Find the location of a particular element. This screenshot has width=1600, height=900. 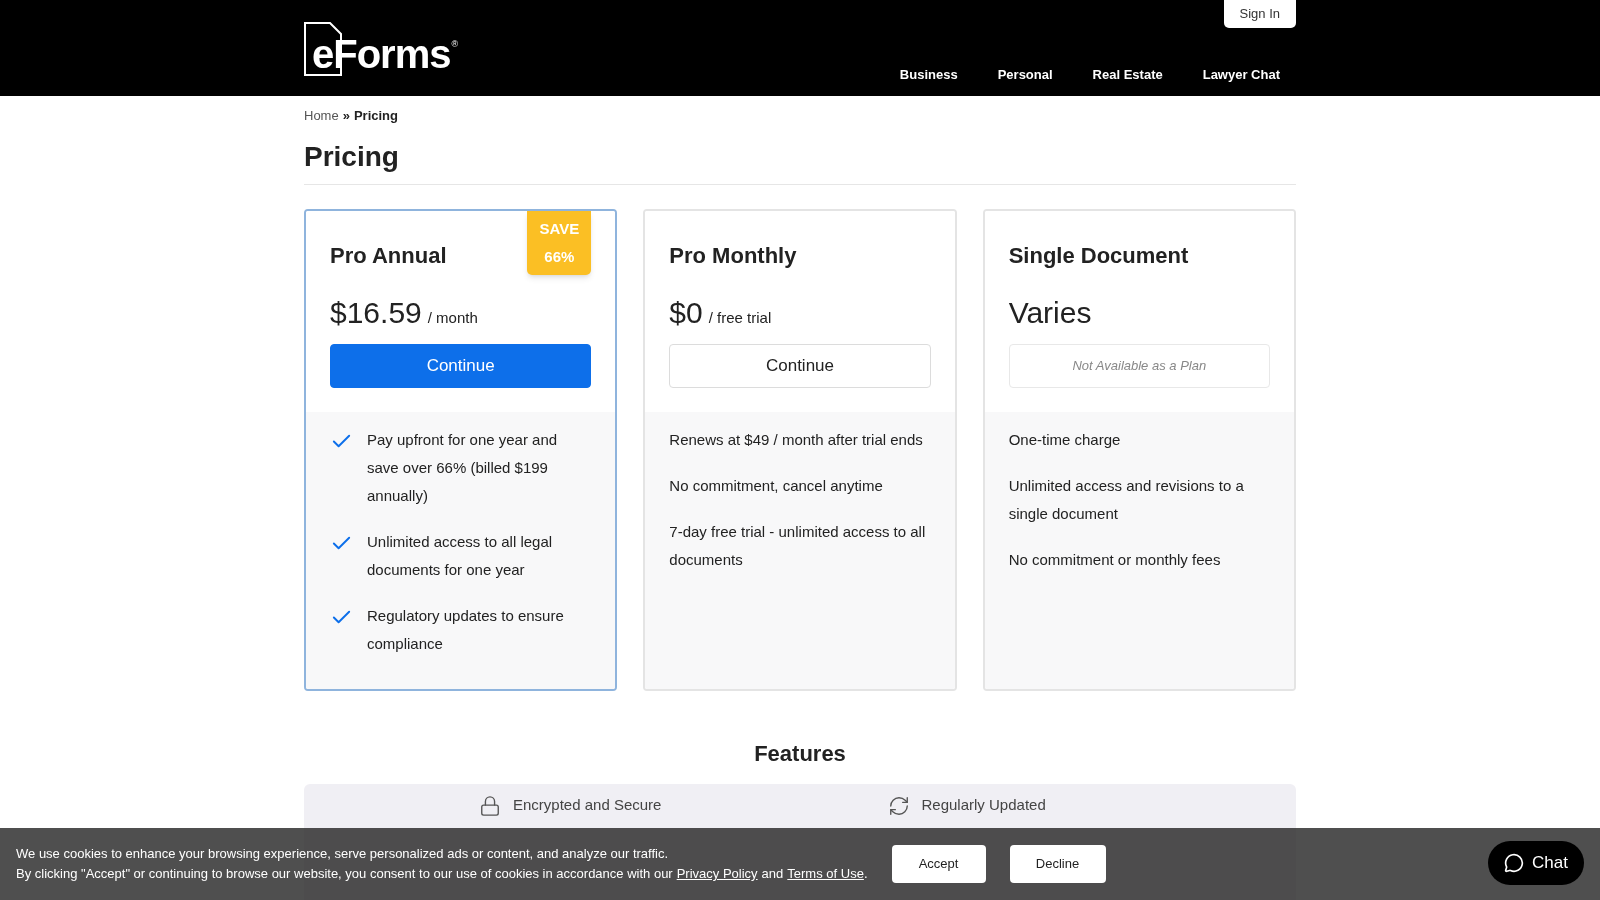

nav-link: Personal is located at coordinates (1025, 74).